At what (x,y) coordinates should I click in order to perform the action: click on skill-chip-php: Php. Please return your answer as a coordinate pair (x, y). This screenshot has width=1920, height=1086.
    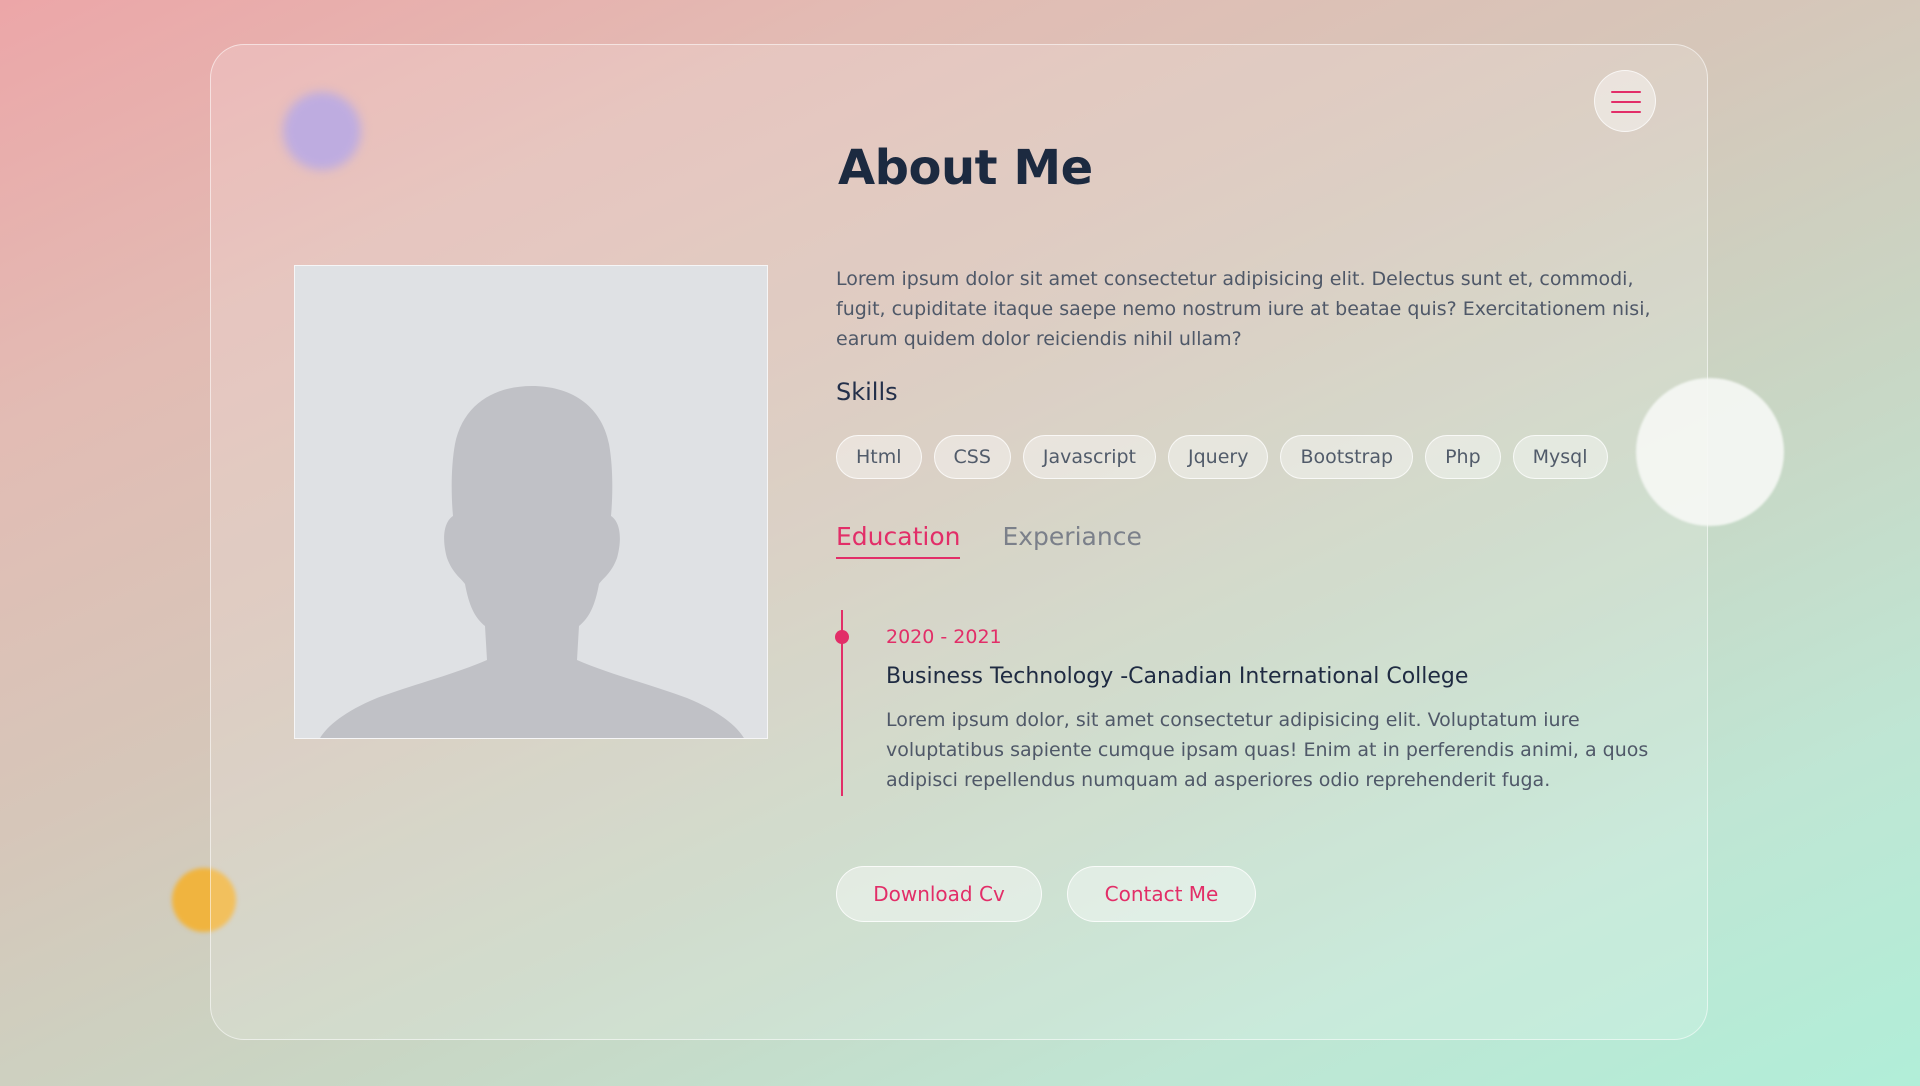
    Looking at the image, I should click on (1463, 457).